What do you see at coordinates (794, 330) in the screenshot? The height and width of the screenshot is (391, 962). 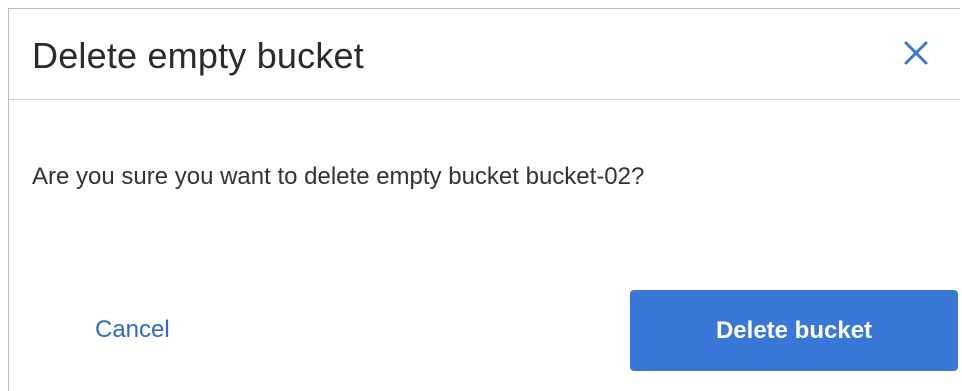 I see `delete-bucket-button: Delete bucket` at bounding box center [794, 330].